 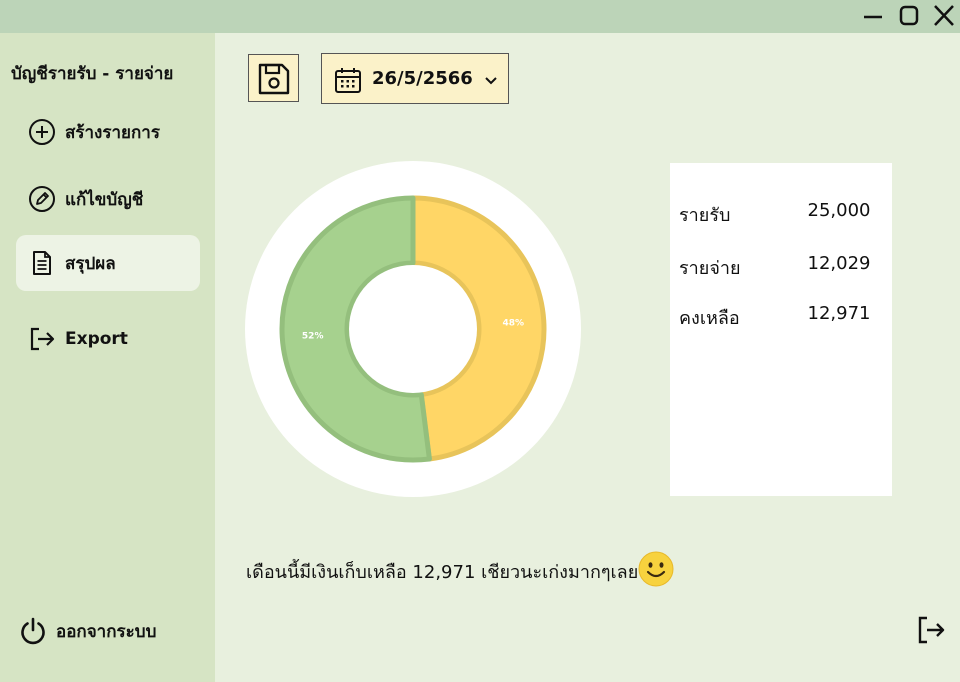 I want to click on balance-label: คงเหลือ, so click(x=709, y=318).